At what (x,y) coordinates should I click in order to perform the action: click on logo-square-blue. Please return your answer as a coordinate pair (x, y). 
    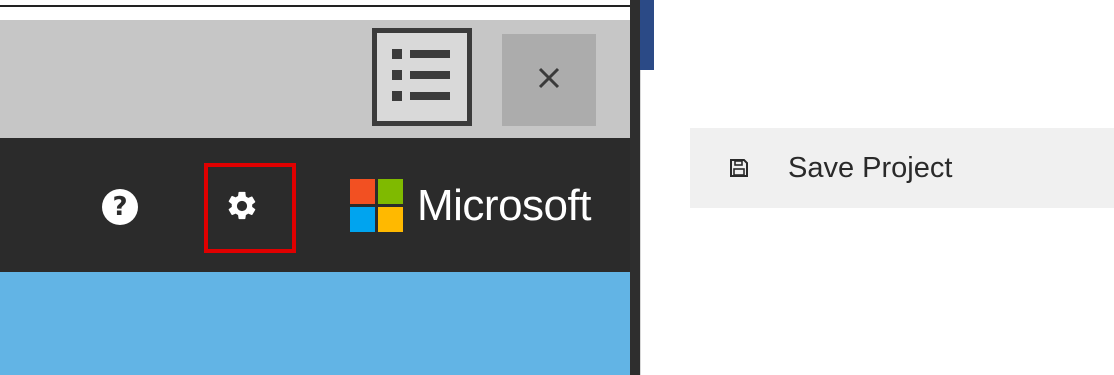
    Looking at the image, I should click on (362, 219).